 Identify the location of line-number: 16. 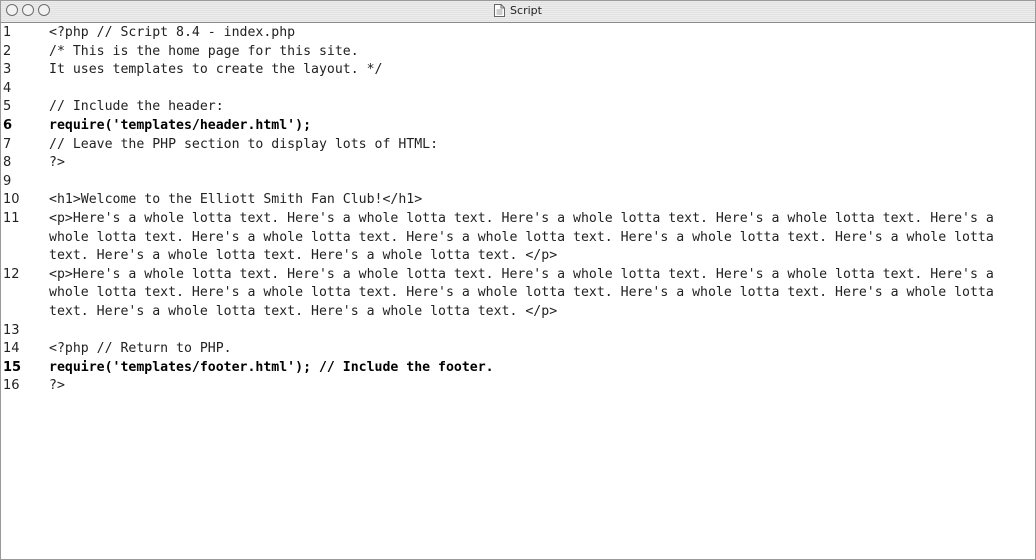
(11, 386).